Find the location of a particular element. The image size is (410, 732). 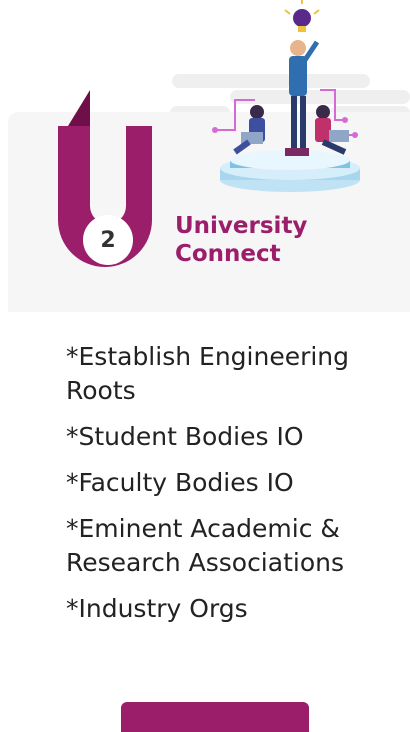

step-title-line2: Connect is located at coordinates (228, 254).